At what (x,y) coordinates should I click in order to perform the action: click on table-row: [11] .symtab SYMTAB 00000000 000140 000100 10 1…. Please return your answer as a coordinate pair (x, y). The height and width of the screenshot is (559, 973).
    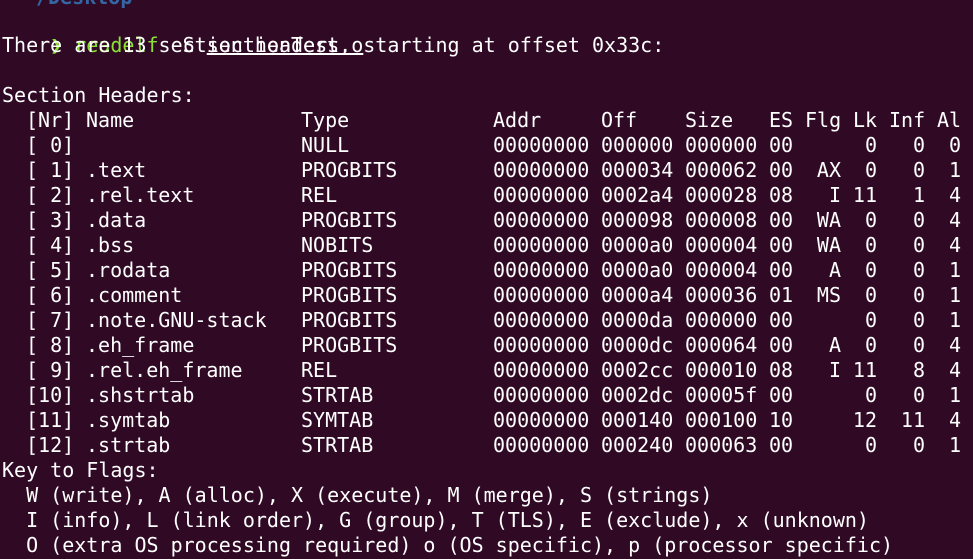
    Looking at the image, I should click on (486, 420).